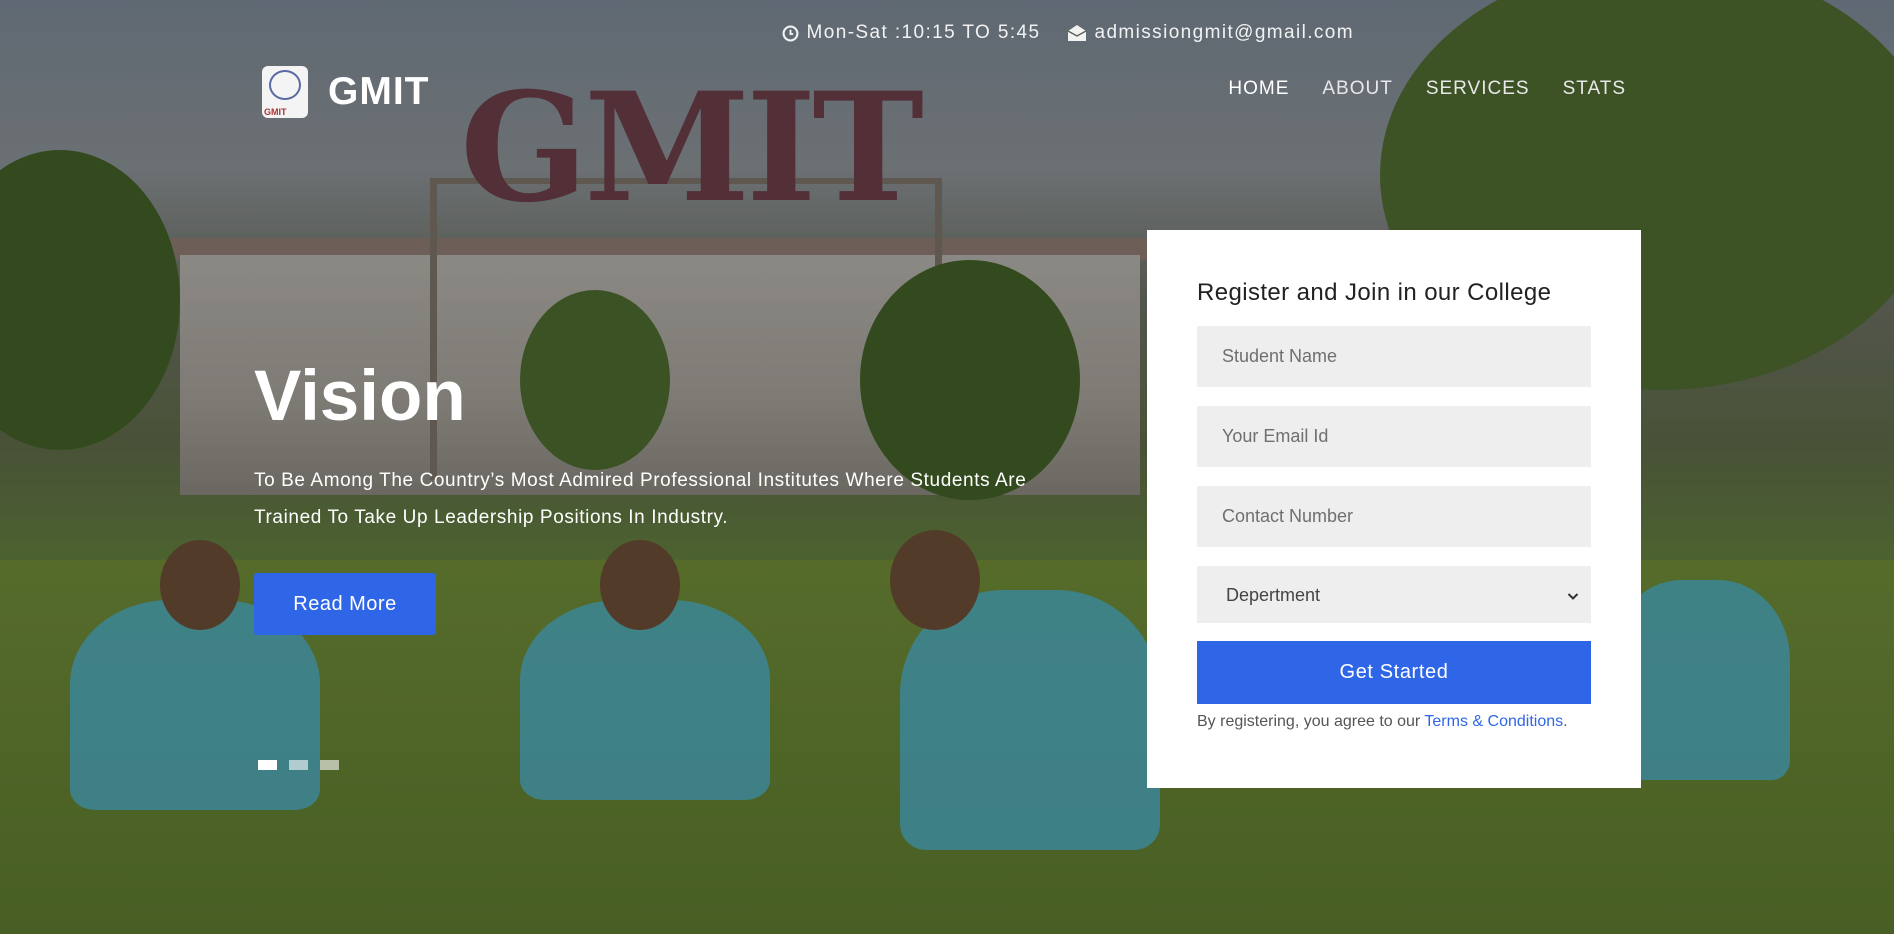  What do you see at coordinates (790, 33) in the screenshot?
I see `clock-icon` at bounding box center [790, 33].